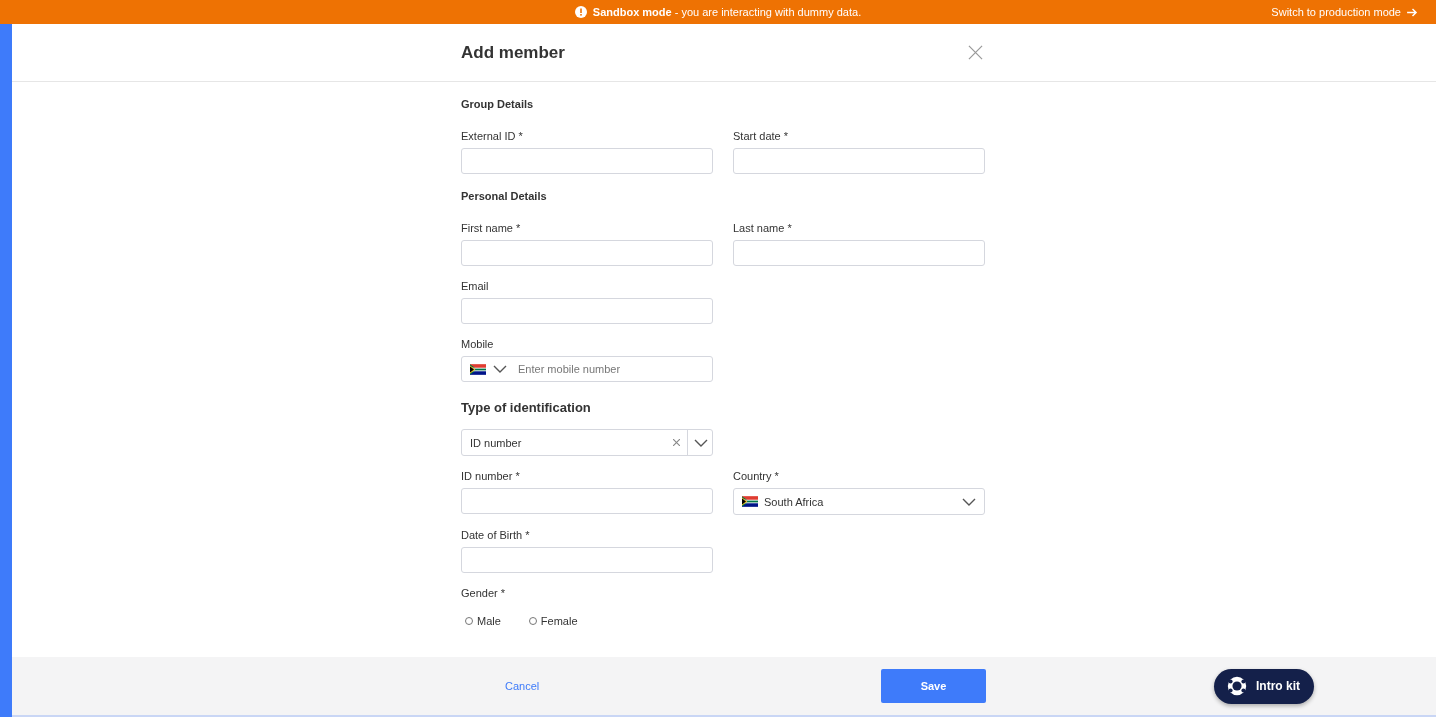 The width and height of the screenshot is (1436, 717). What do you see at coordinates (933, 686) in the screenshot?
I see `save-button: Save` at bounding box center [933, 686].